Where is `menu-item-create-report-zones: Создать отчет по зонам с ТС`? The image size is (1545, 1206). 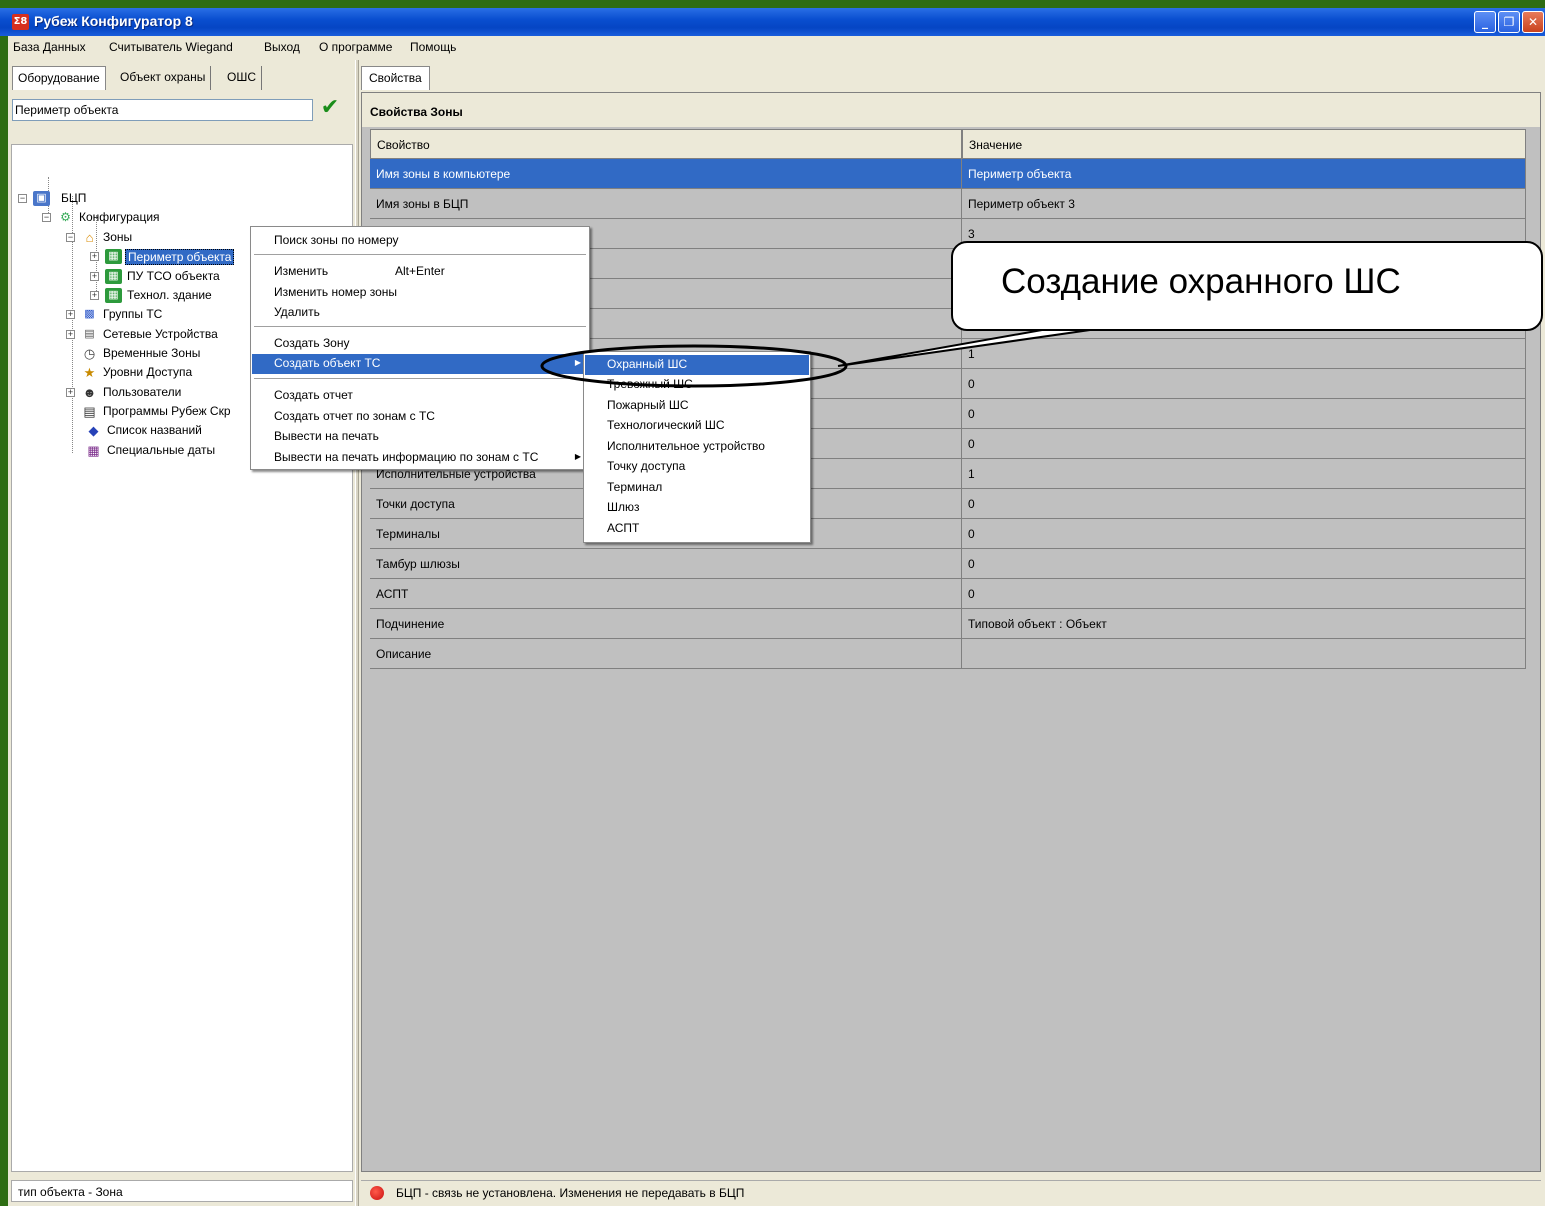 menu-item-create-report-zones: Создать отчет по зонам с ТС is located at coordinates (420, 417).